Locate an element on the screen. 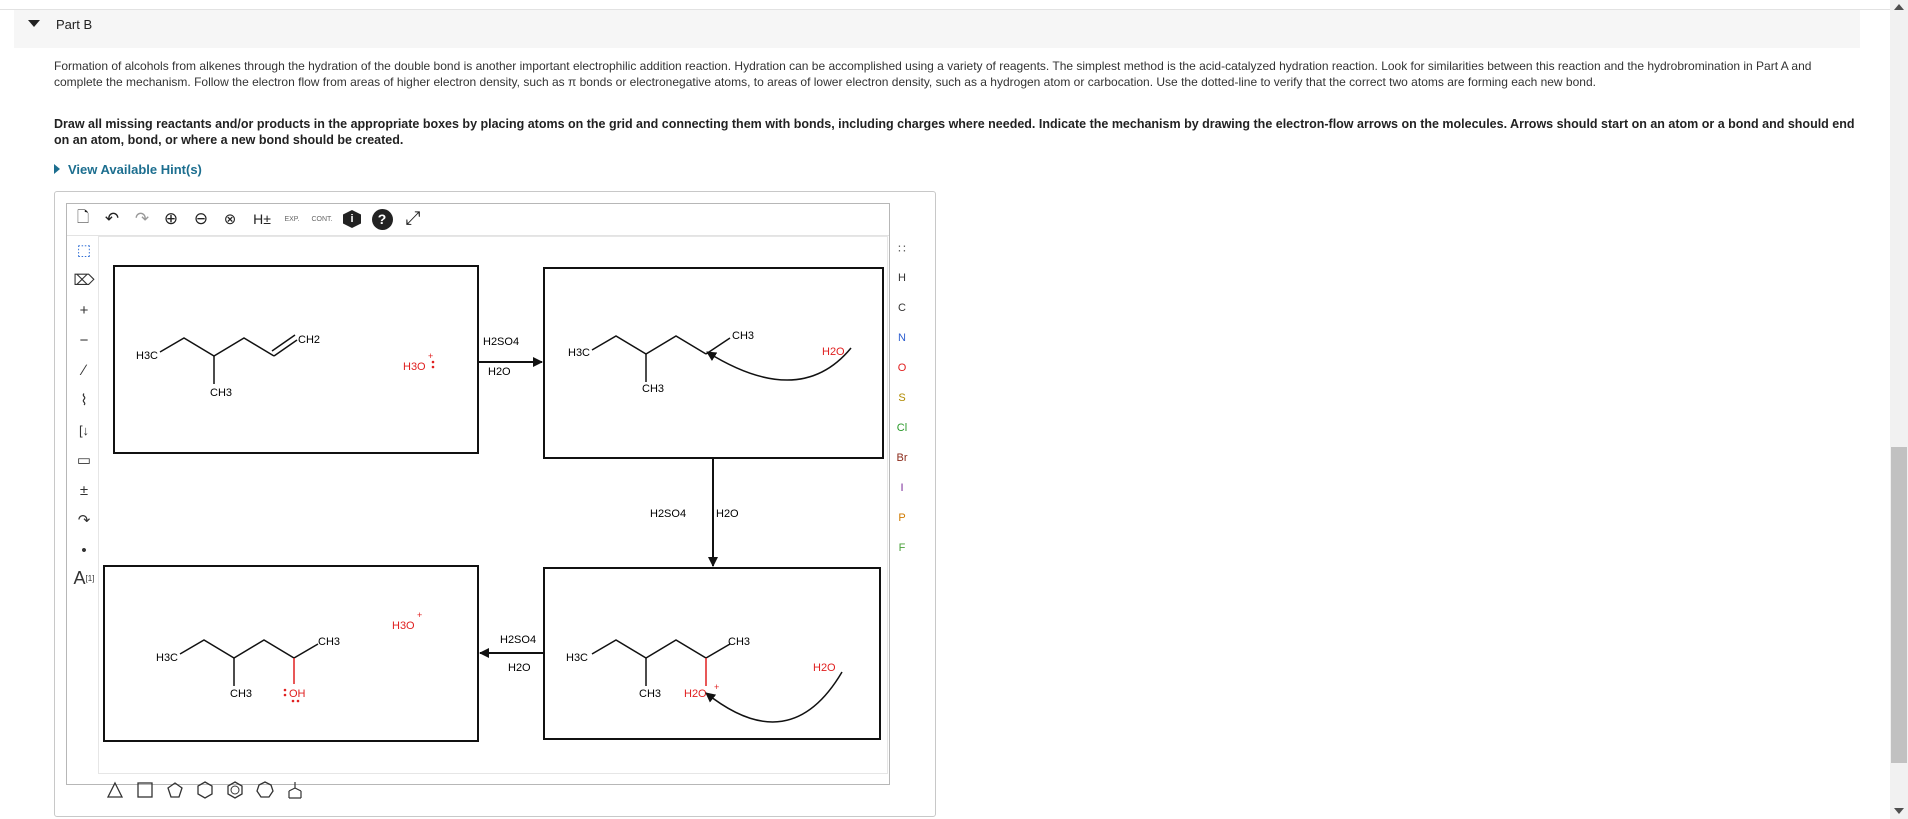 The image size is (1908, 819). product-h3o: H3O is located at coordinates (403, 626).